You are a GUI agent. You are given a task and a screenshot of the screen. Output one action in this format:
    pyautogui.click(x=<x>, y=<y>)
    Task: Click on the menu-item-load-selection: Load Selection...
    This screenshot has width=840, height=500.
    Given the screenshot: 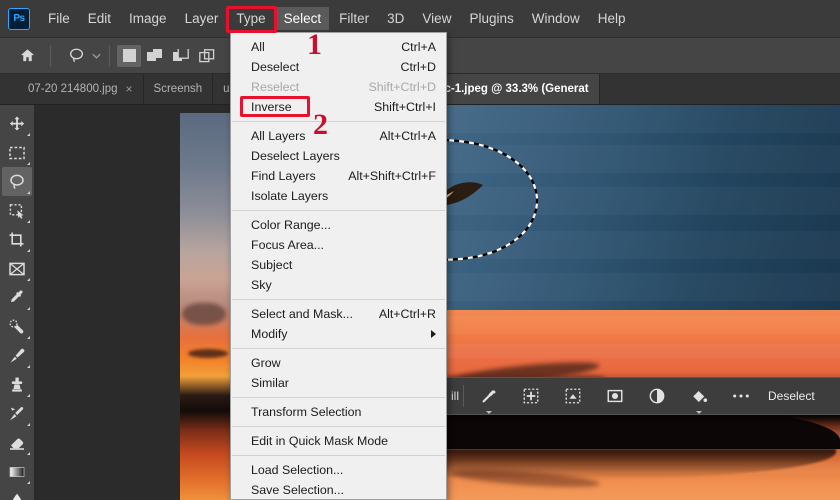 What is the action you would take?
    pyautogui.click(x=338, y=470)
    